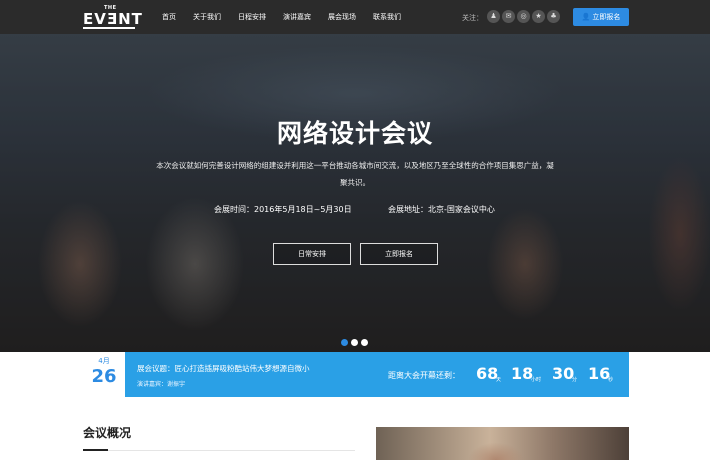 This screenshot has height=460, width=710. What do you see at coordinates (611, 380) in the screenshot?
I see `countdown-seconds-unit: 秒` at bounding box center [611, 380].